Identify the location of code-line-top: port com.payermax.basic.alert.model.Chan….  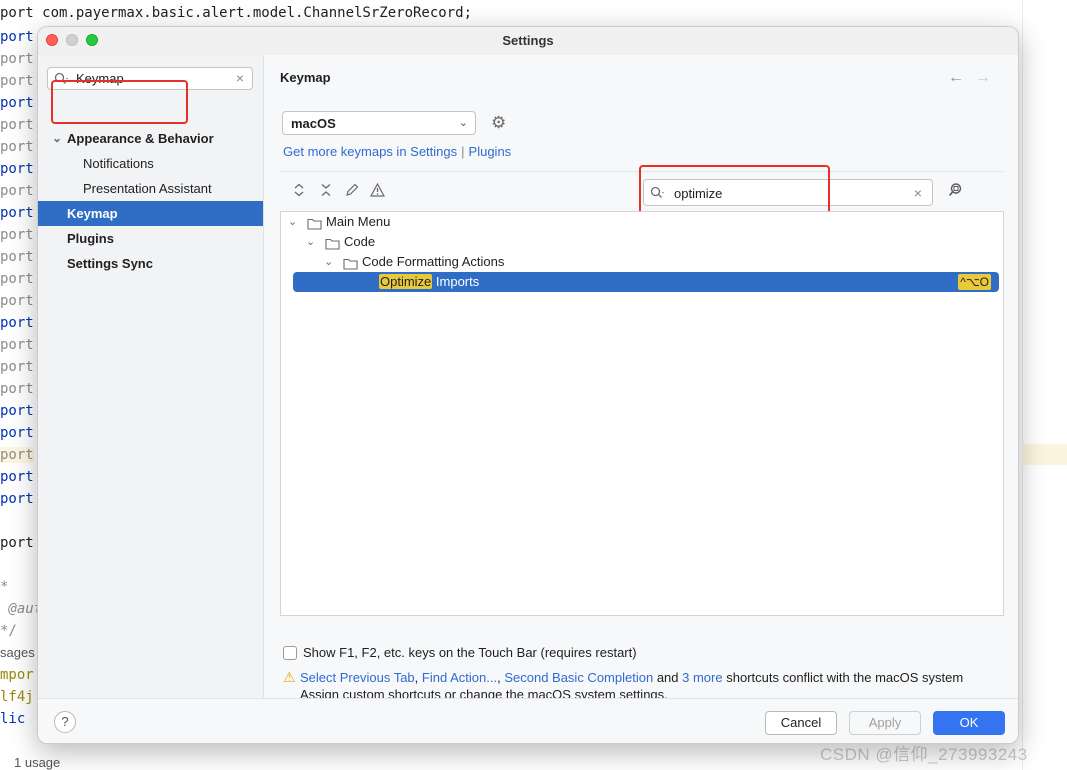
(236, 13).